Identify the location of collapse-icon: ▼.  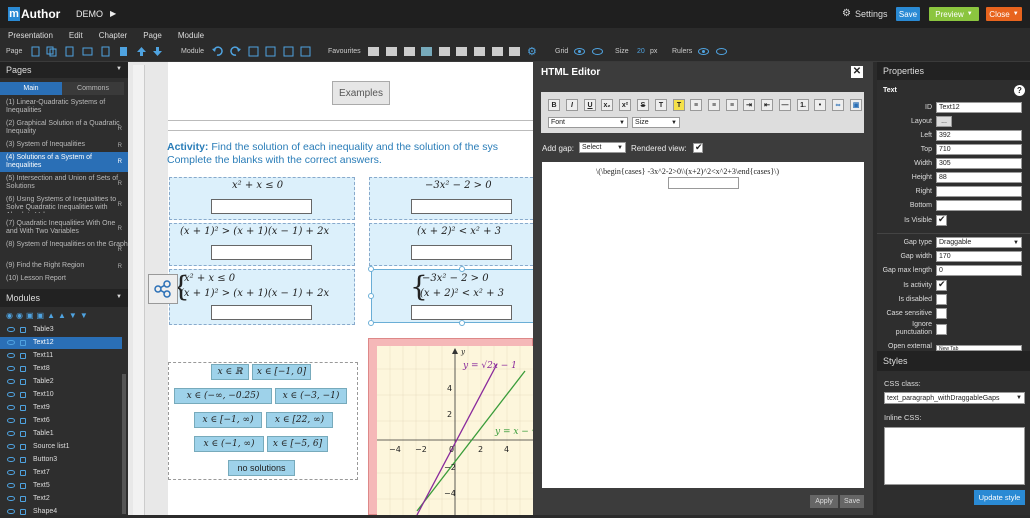
(119, 297).